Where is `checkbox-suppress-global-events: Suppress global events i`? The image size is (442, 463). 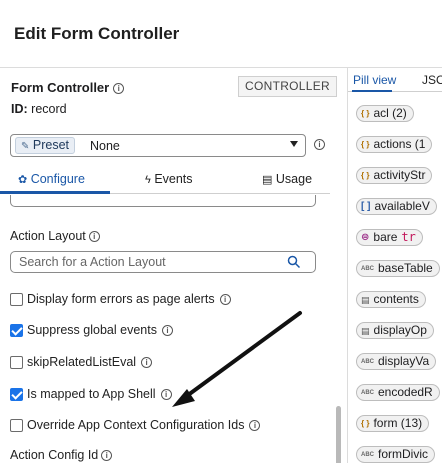
checkbox-suppress-global-events: Suppress global events i is located at coordinates (91, 330).